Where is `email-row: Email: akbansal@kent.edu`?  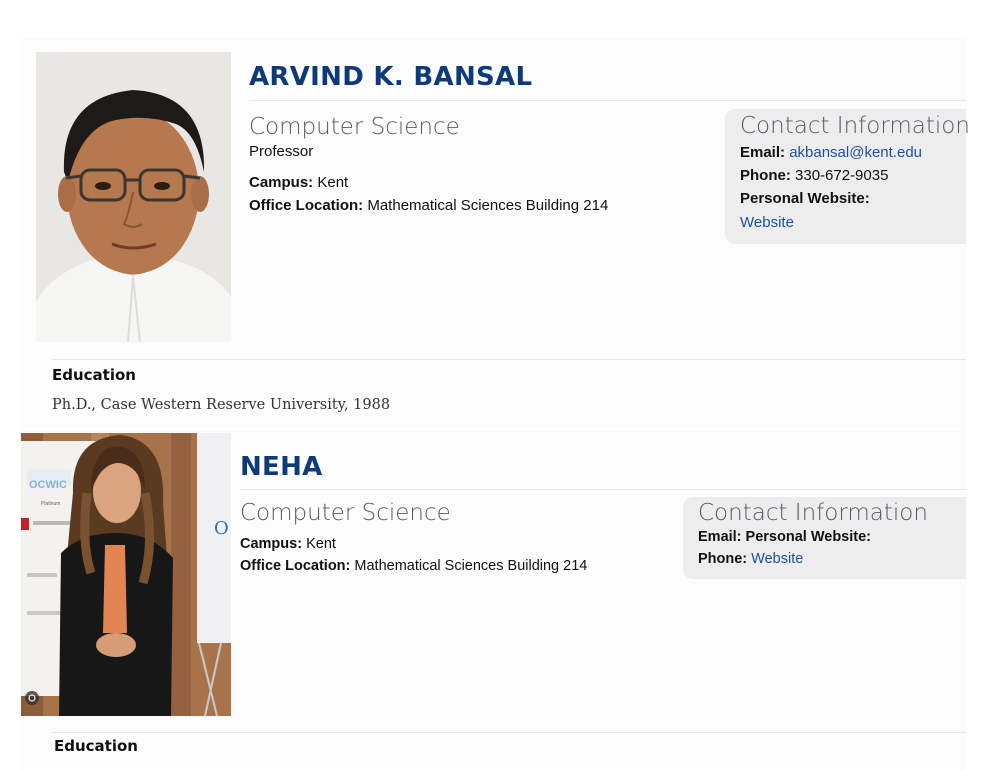
email-row: Email: akbansal@kent.edu is located at coordinates (831, 152).